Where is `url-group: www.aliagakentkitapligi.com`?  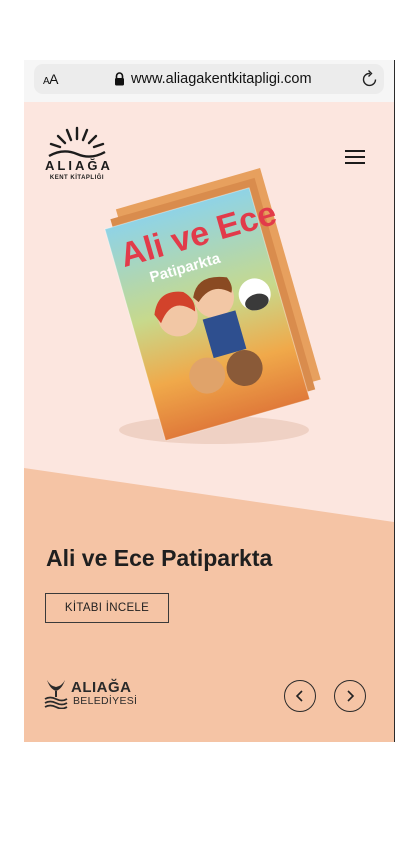
url-group: www.aliagakentkitapligi.com is located at coordinates (213, 79).